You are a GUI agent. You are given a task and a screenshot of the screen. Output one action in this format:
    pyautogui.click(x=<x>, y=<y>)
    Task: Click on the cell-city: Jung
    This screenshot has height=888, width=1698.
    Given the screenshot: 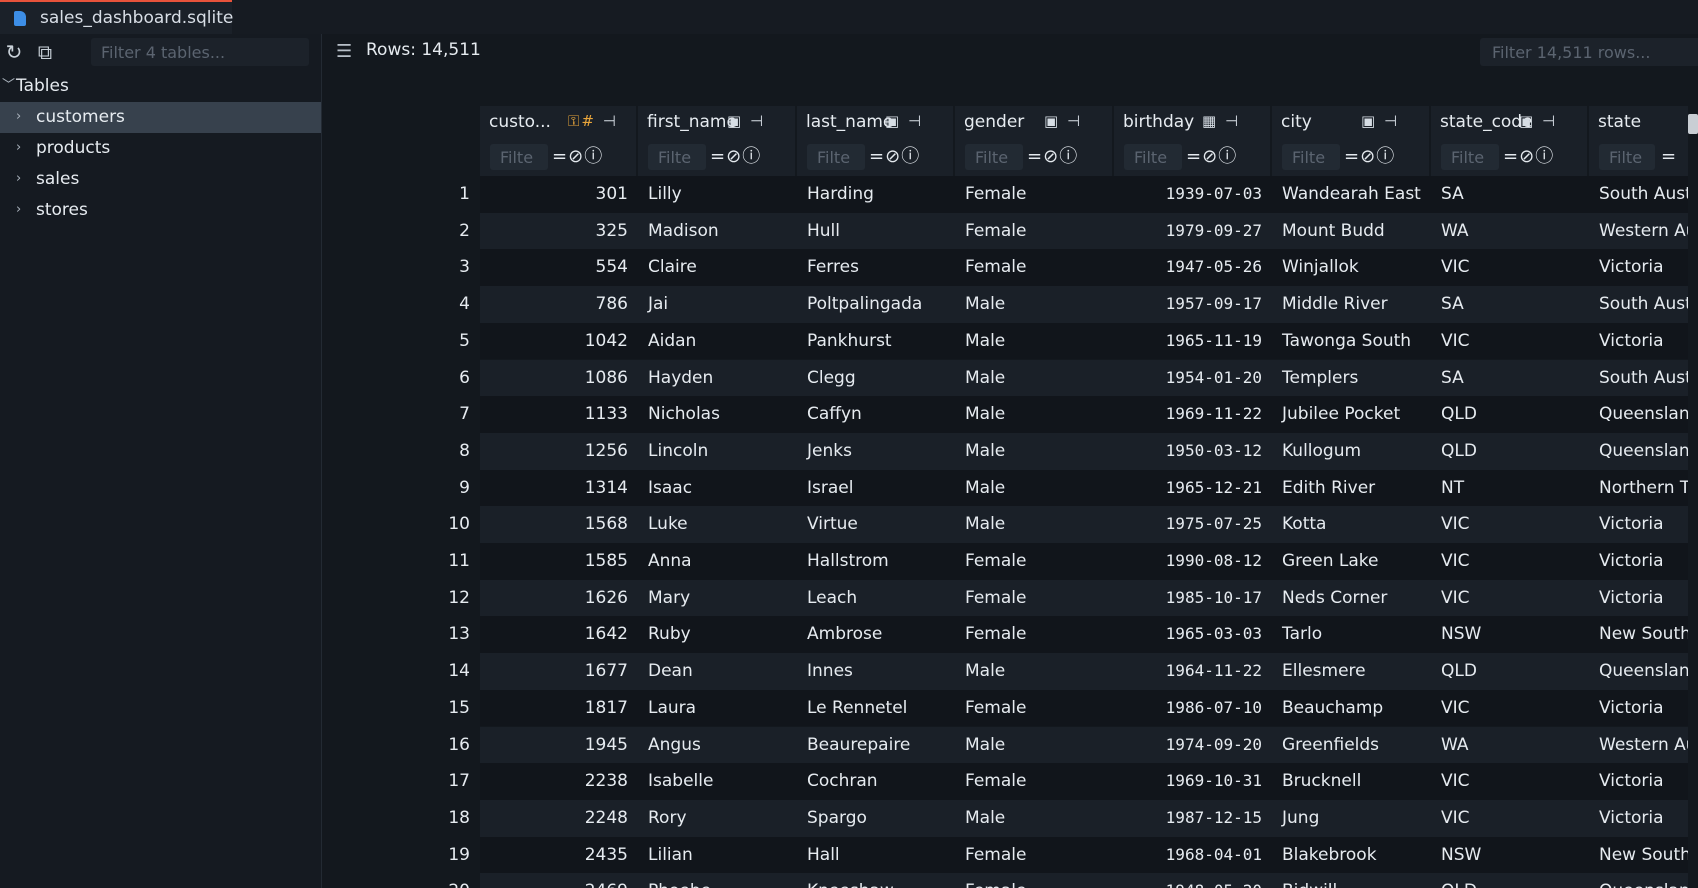 What is the action you would take?
    pyautogui.click(x=1351, y=818)
    